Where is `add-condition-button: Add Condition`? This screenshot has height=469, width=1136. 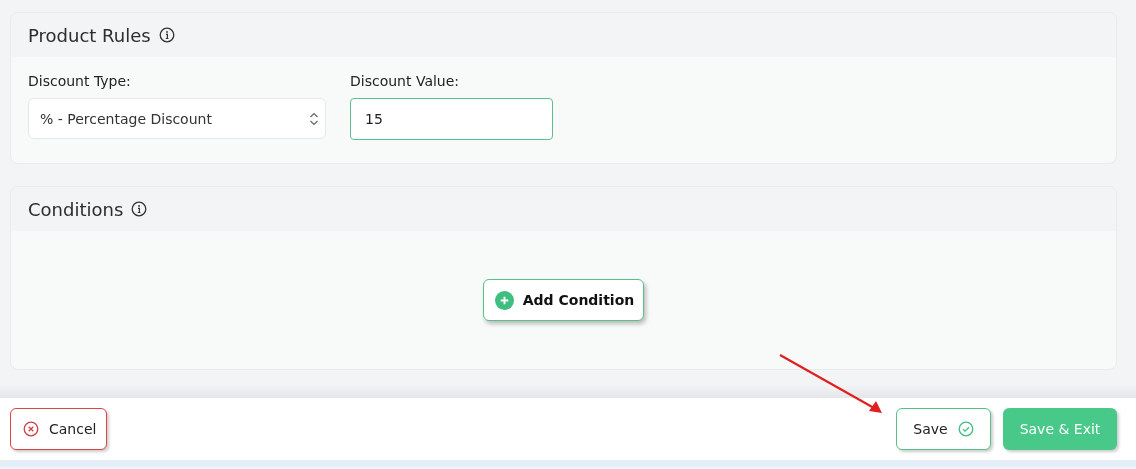
add-condition-button: Add Condition is located at coordinates (563, 300).